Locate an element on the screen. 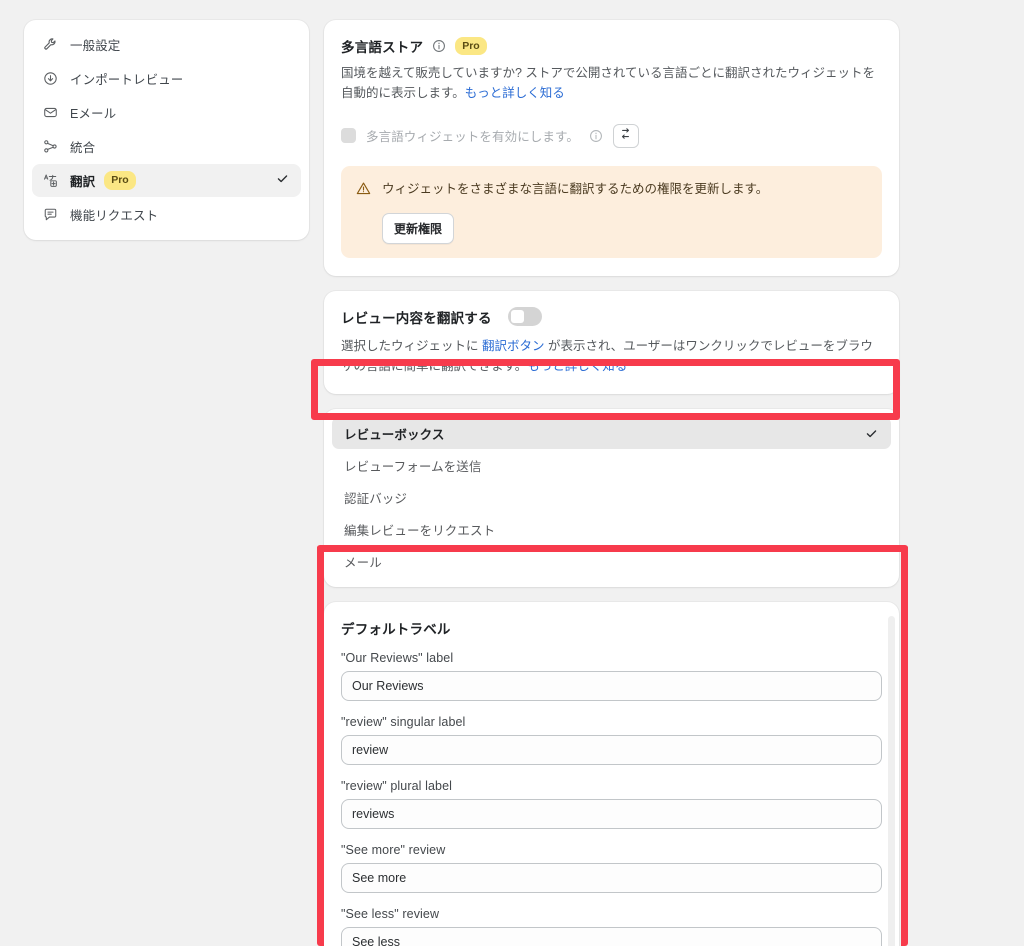 Image resolution: width=1024 pixels, height=946 pixels. translate-button-link: 翻訳ボタン is located at coordinates (513, 346).